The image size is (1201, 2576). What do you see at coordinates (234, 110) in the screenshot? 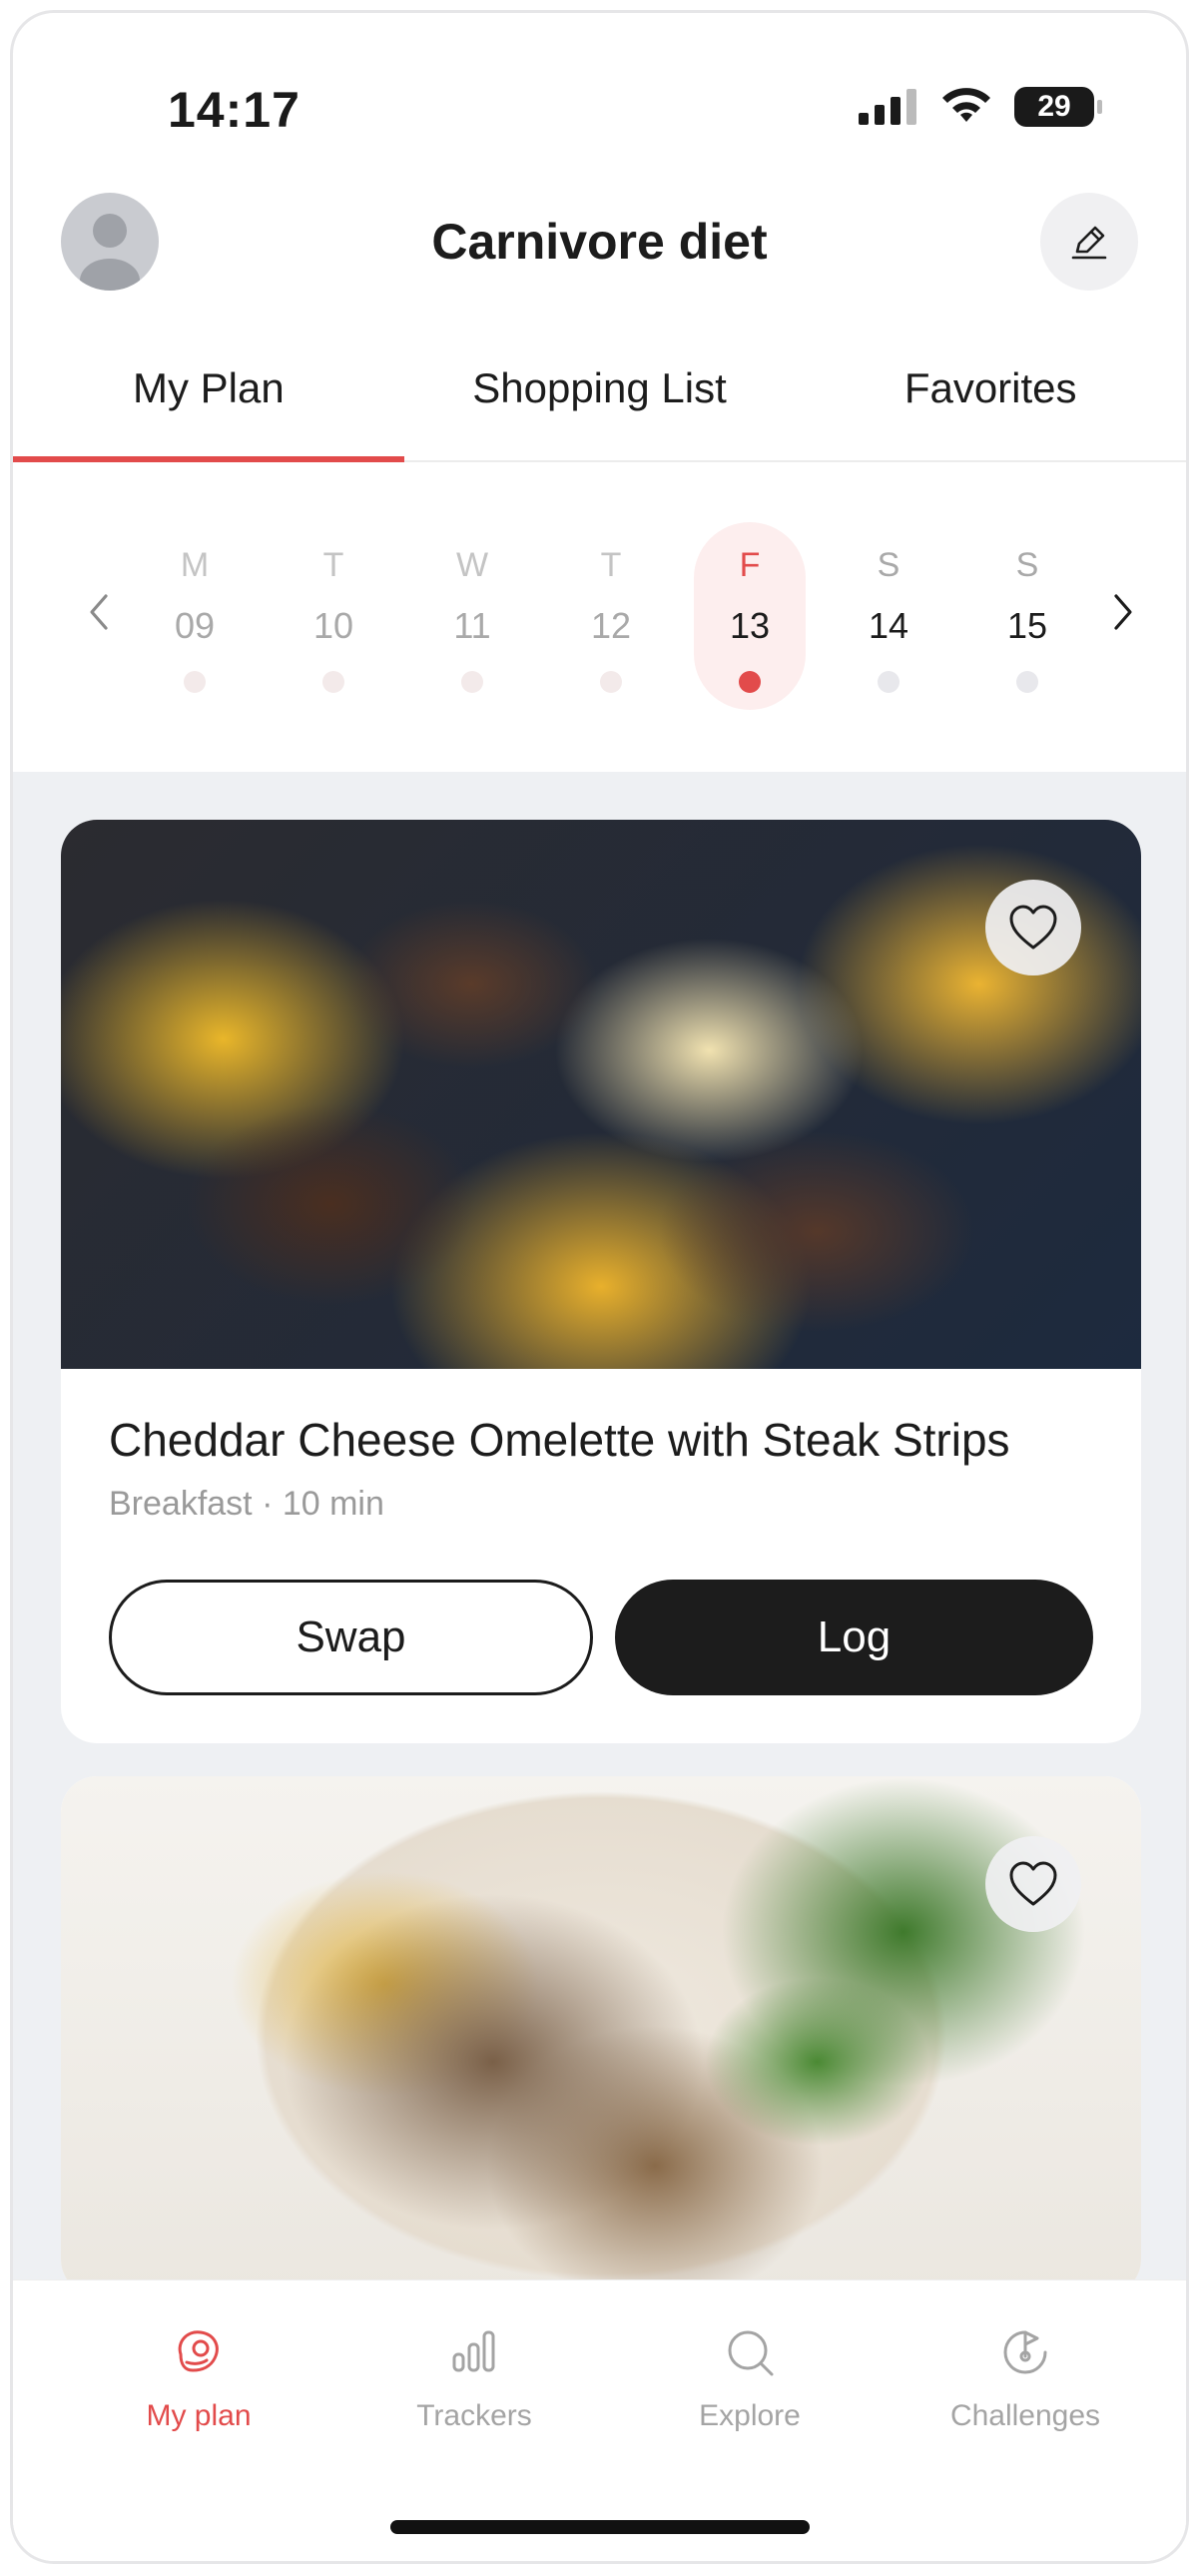
I see `status-time: 14:17` at bounding box center [234, 110].